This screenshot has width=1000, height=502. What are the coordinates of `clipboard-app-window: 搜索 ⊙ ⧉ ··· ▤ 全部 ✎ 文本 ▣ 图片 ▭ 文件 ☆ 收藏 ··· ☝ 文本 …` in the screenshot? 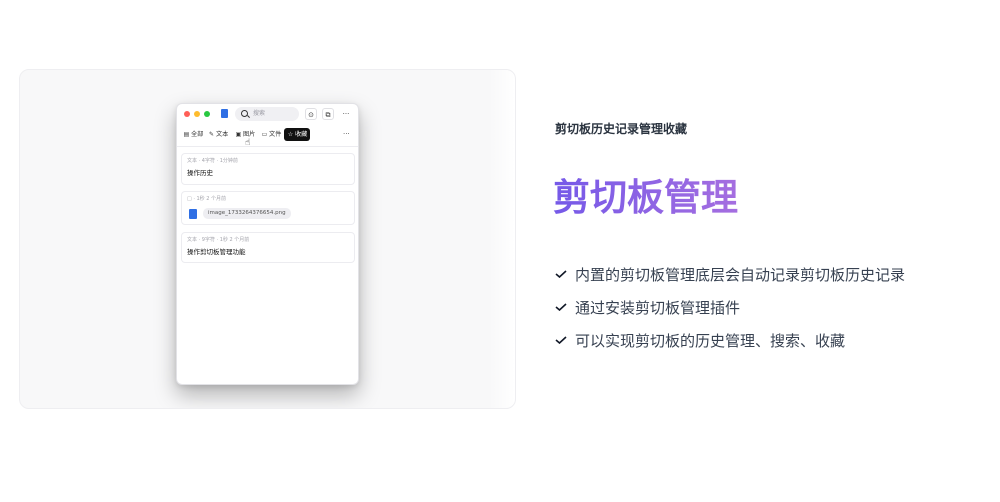 It's located at (267, 244).